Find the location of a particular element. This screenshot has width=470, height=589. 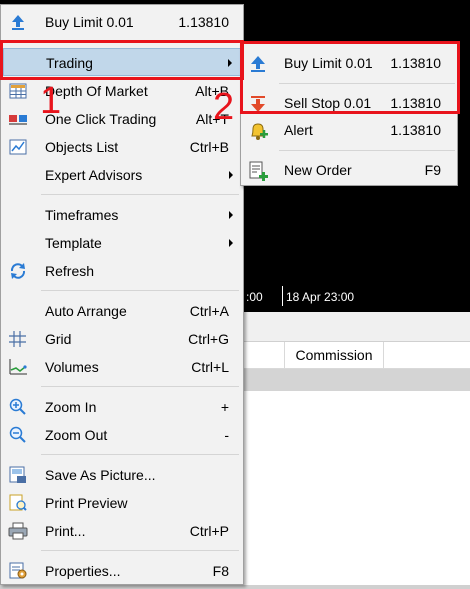

menu-item-buy-limit: Buy Limit 0.01 1.13810 is located at coordinates (122, 22).